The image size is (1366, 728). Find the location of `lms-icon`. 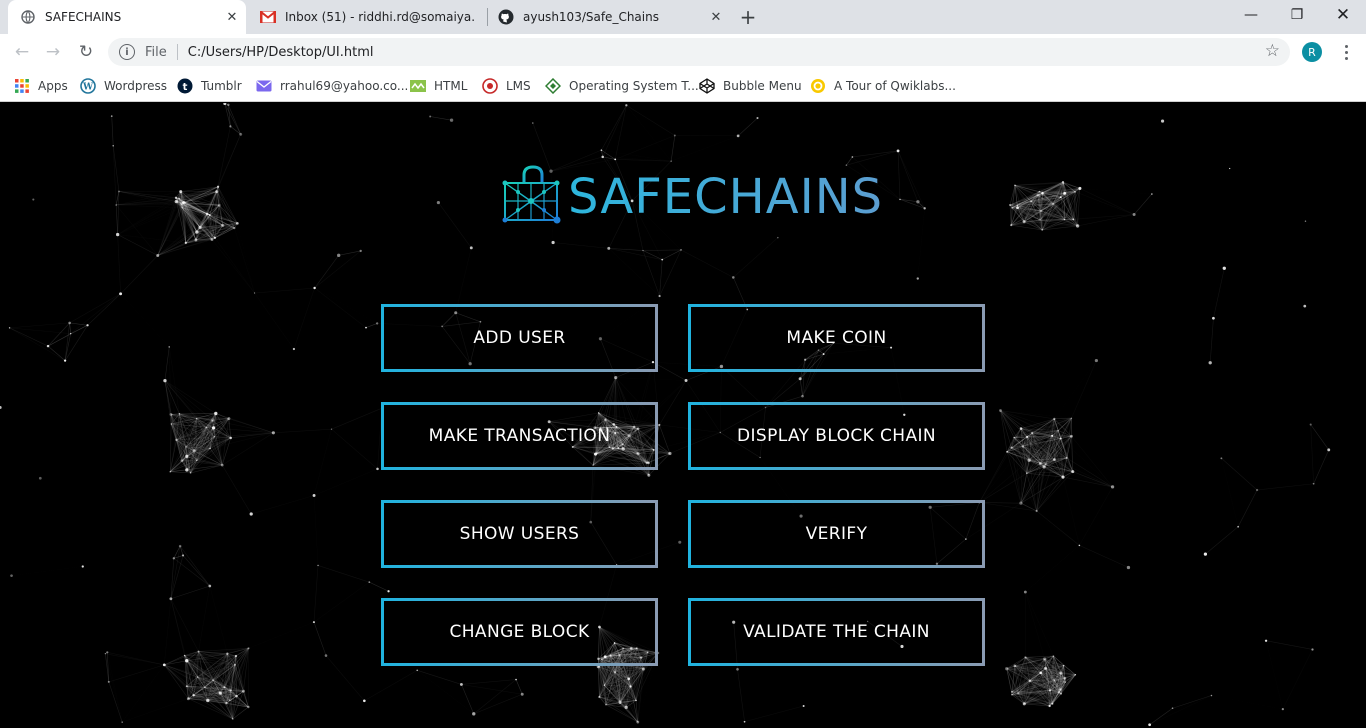

lms-icon is located at coordinates (490, 86).